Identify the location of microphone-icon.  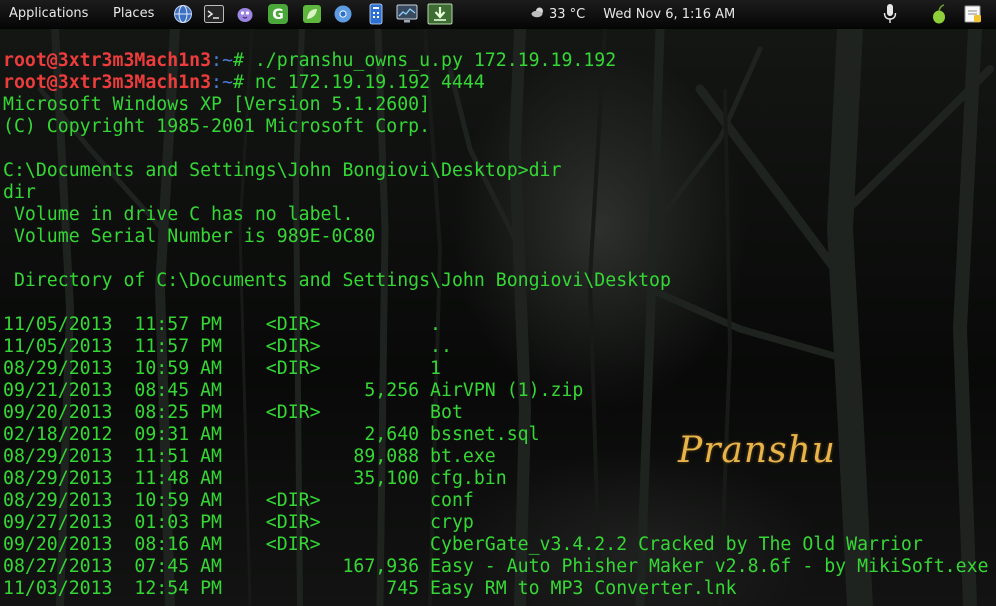
(890, 14).